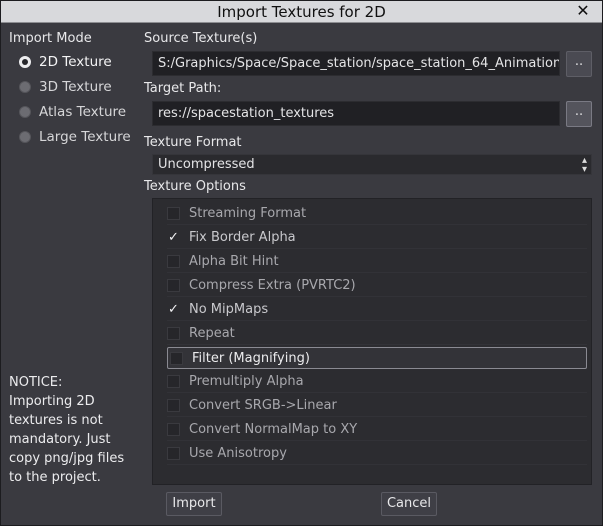 This screenshot has height=526, width=603. Describe the element at coordinates (272, 285) in the screenshot. I see `option-label: Compress Extra (PVRTC2)` at that location.